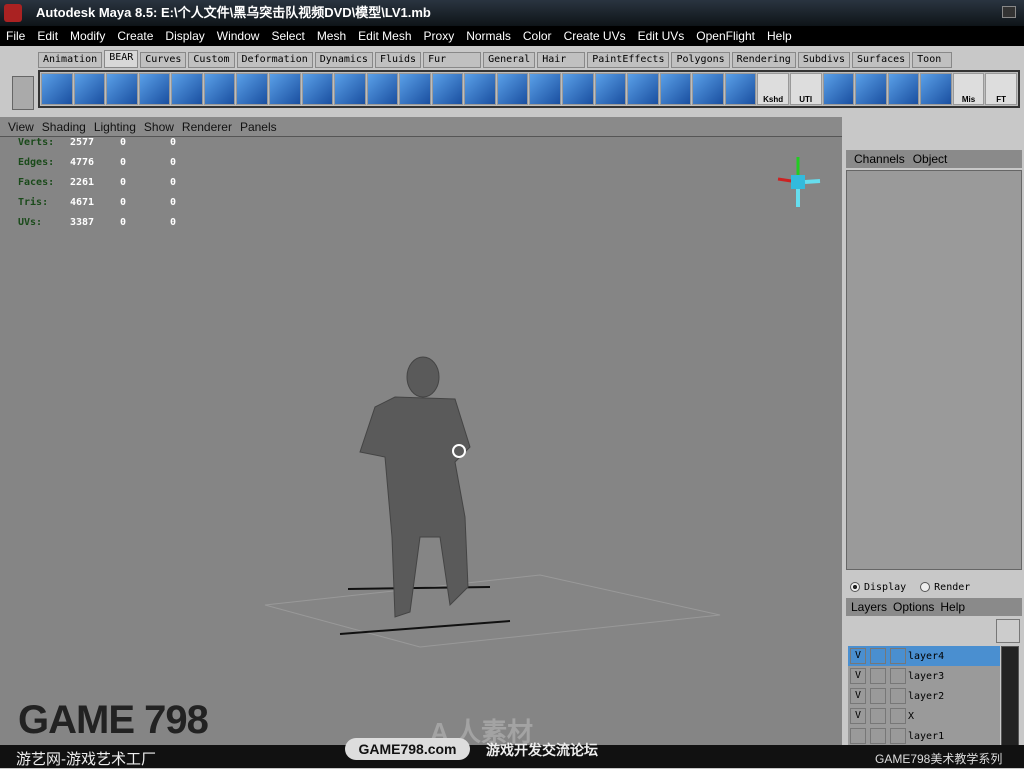  What do you see at coordinates (115, 127) in the screenshot?
I see `vp-menu-lighting: Lighting` at bounding box center [115, 127].